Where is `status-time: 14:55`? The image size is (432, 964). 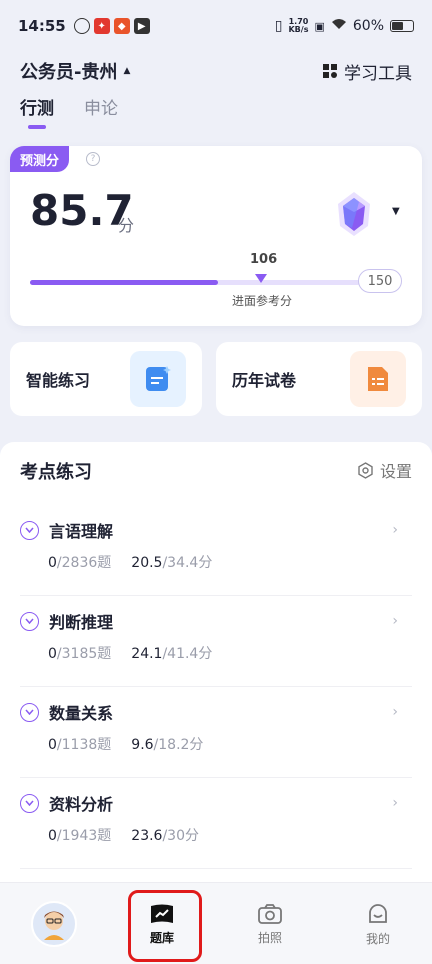 status-time: 14:55 is located at coordinates (42, 26).